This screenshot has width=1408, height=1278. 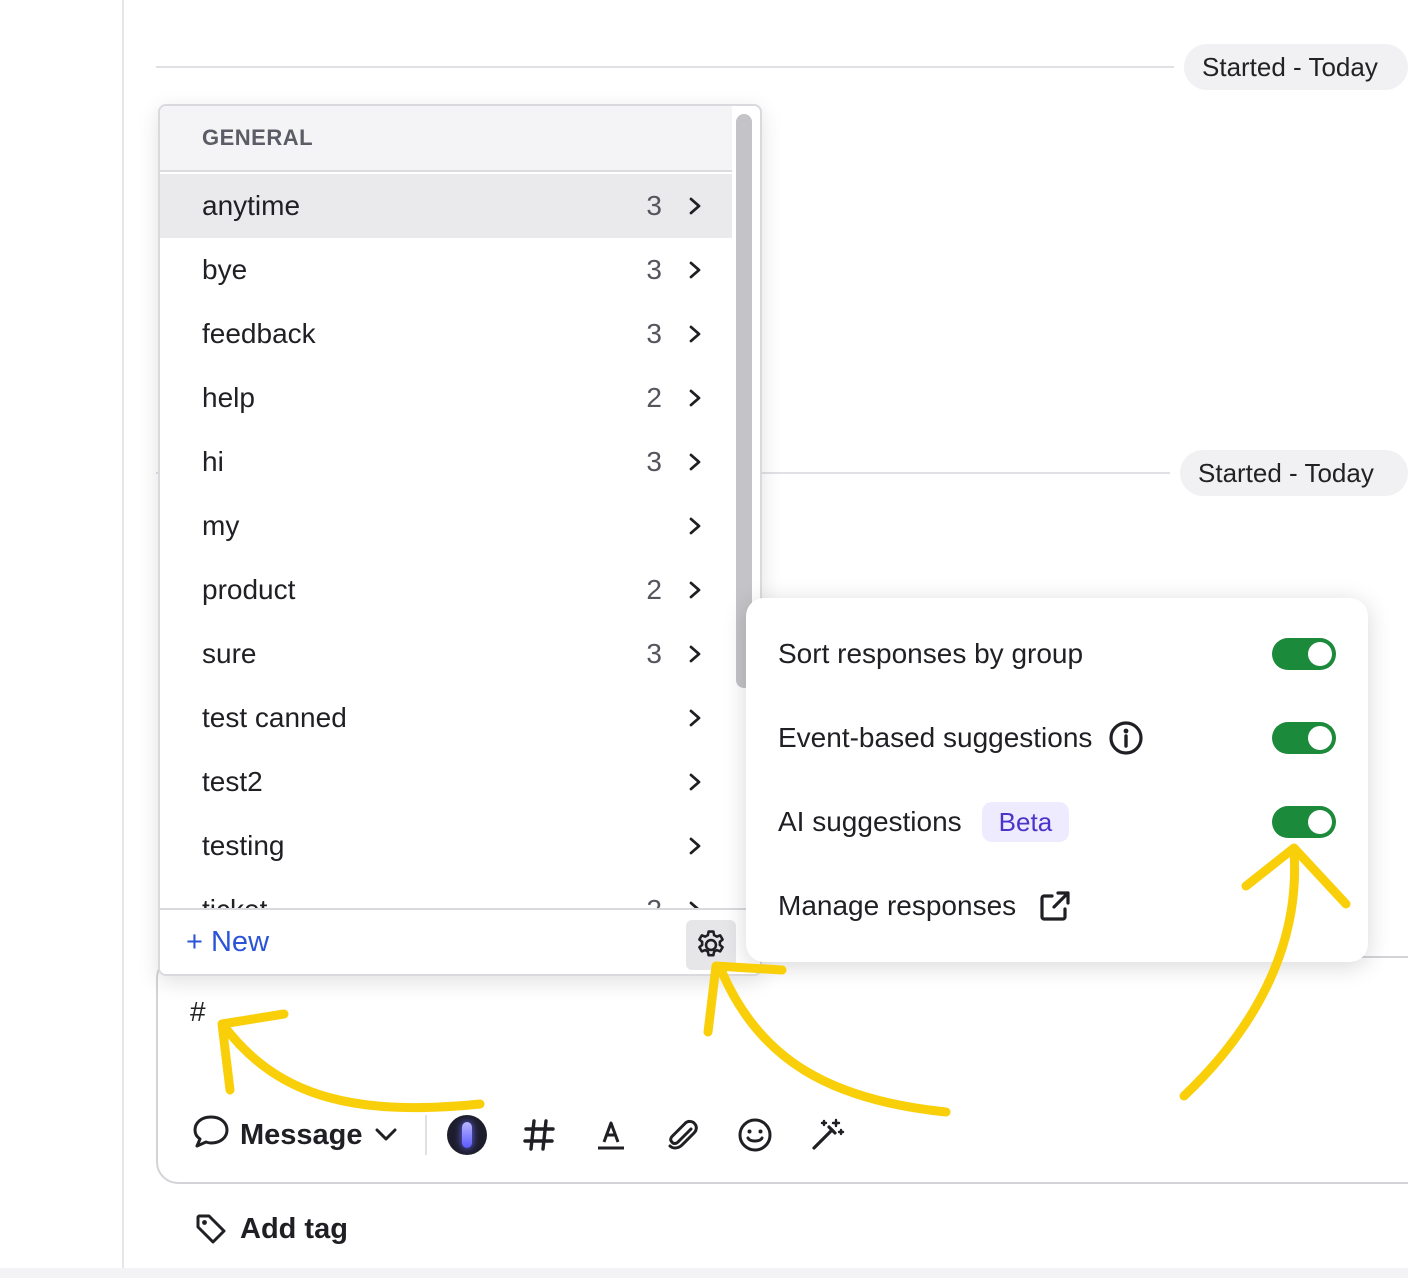 What do you see at coordinates (225, 269) in the screenshot?
I see `canned-response-label: bye` at bounding box center [225, 269].